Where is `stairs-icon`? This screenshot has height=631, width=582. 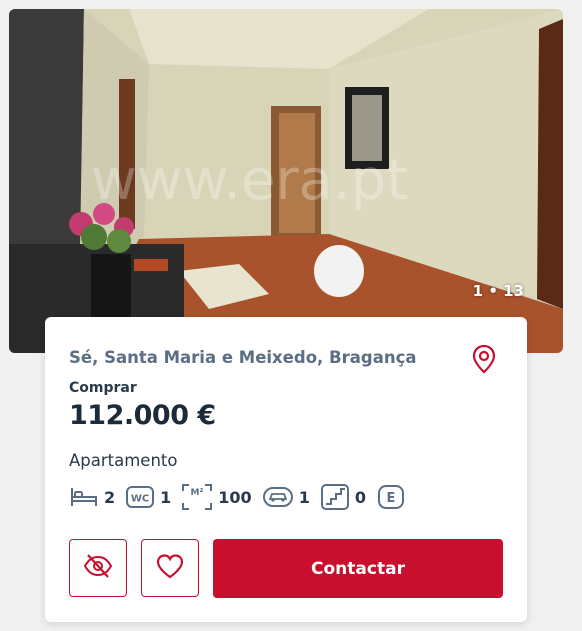 stairs-icon is located at coordinates (335, 497).